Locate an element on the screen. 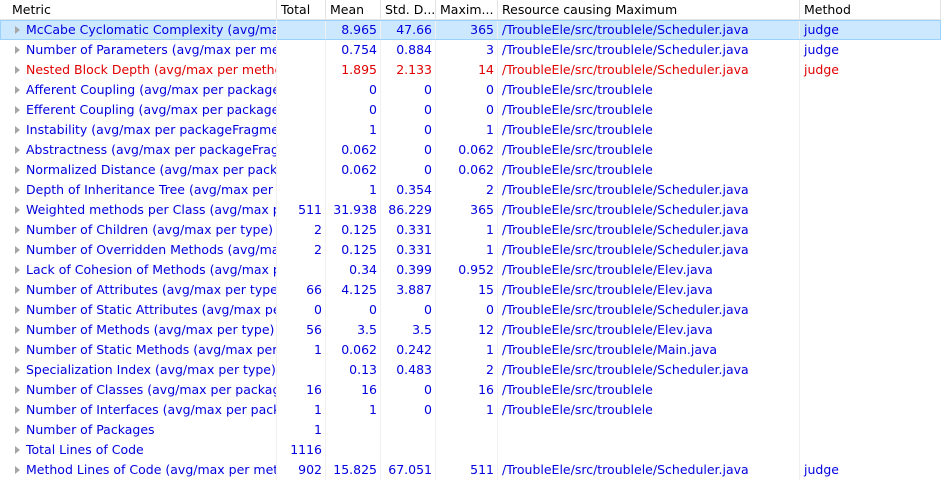 The width and height of the screenshot is (941, 487). column-header-resource: Resource causing Maximum is located at coordinates (649, 9).